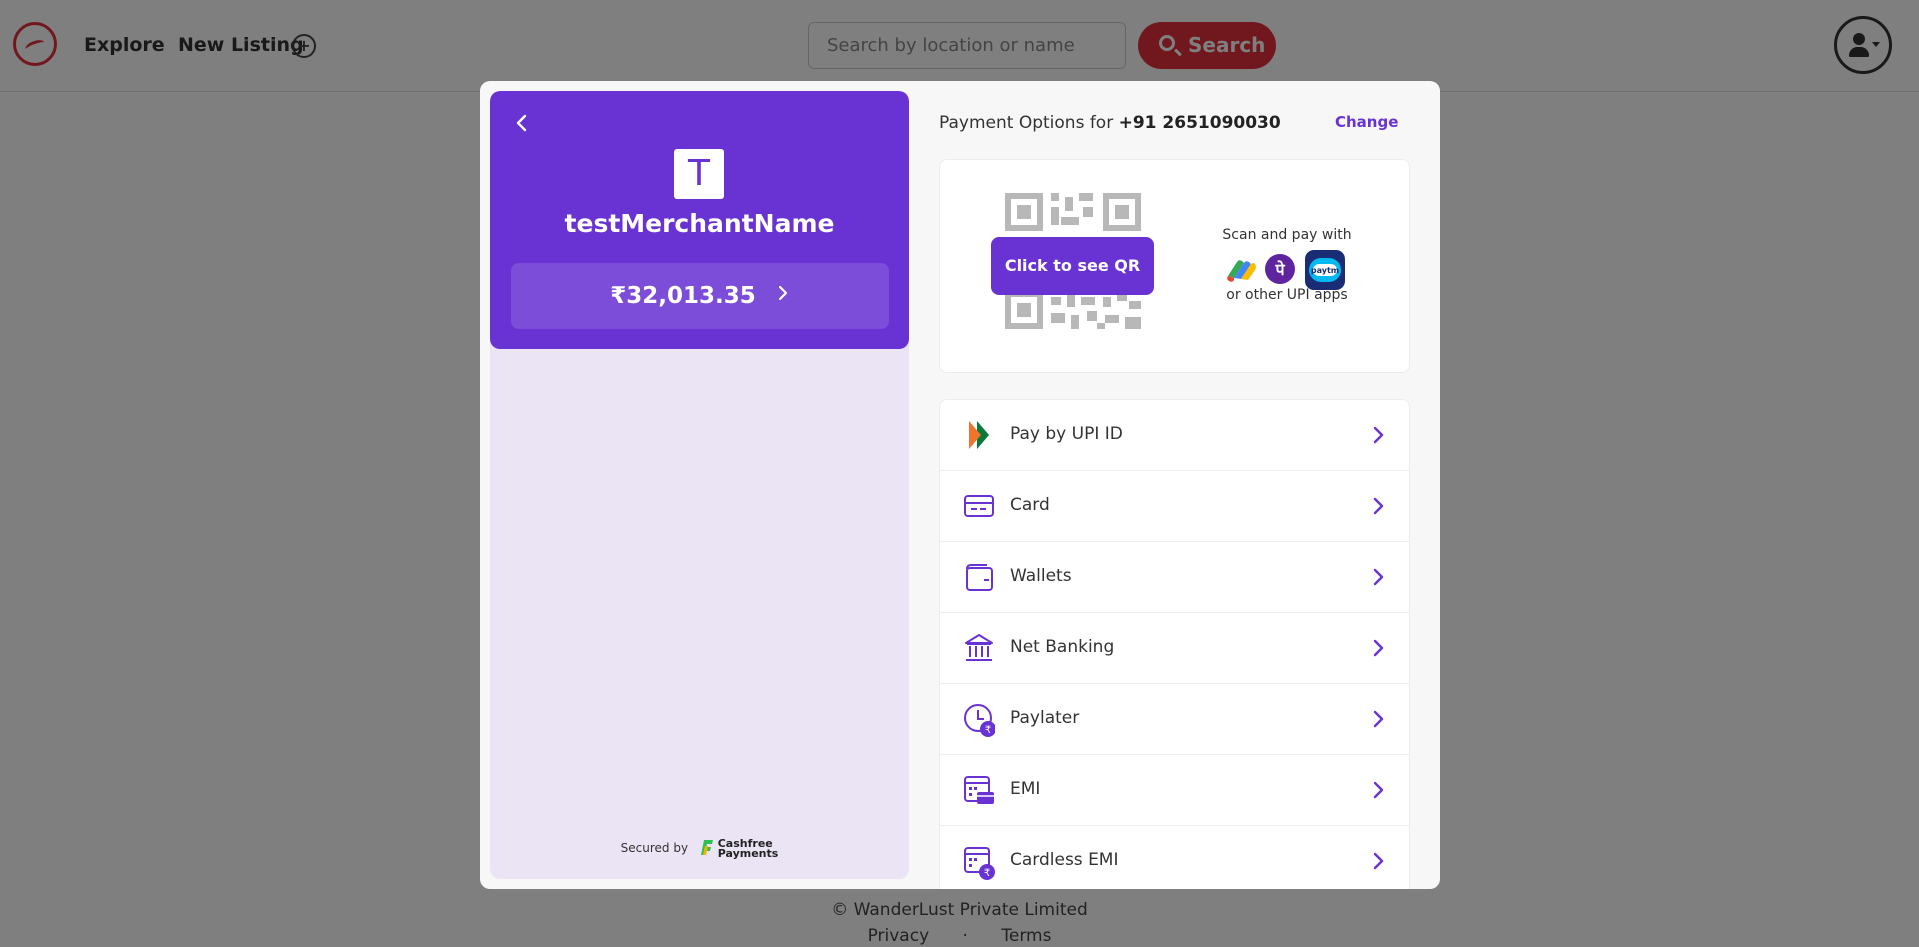 The image size is (1919, 947). What do you see at coordinates (1287, 235) in the screenshot?
I see `scan-pay-text: Scan and pay with` at bounding box center [1287, 235].